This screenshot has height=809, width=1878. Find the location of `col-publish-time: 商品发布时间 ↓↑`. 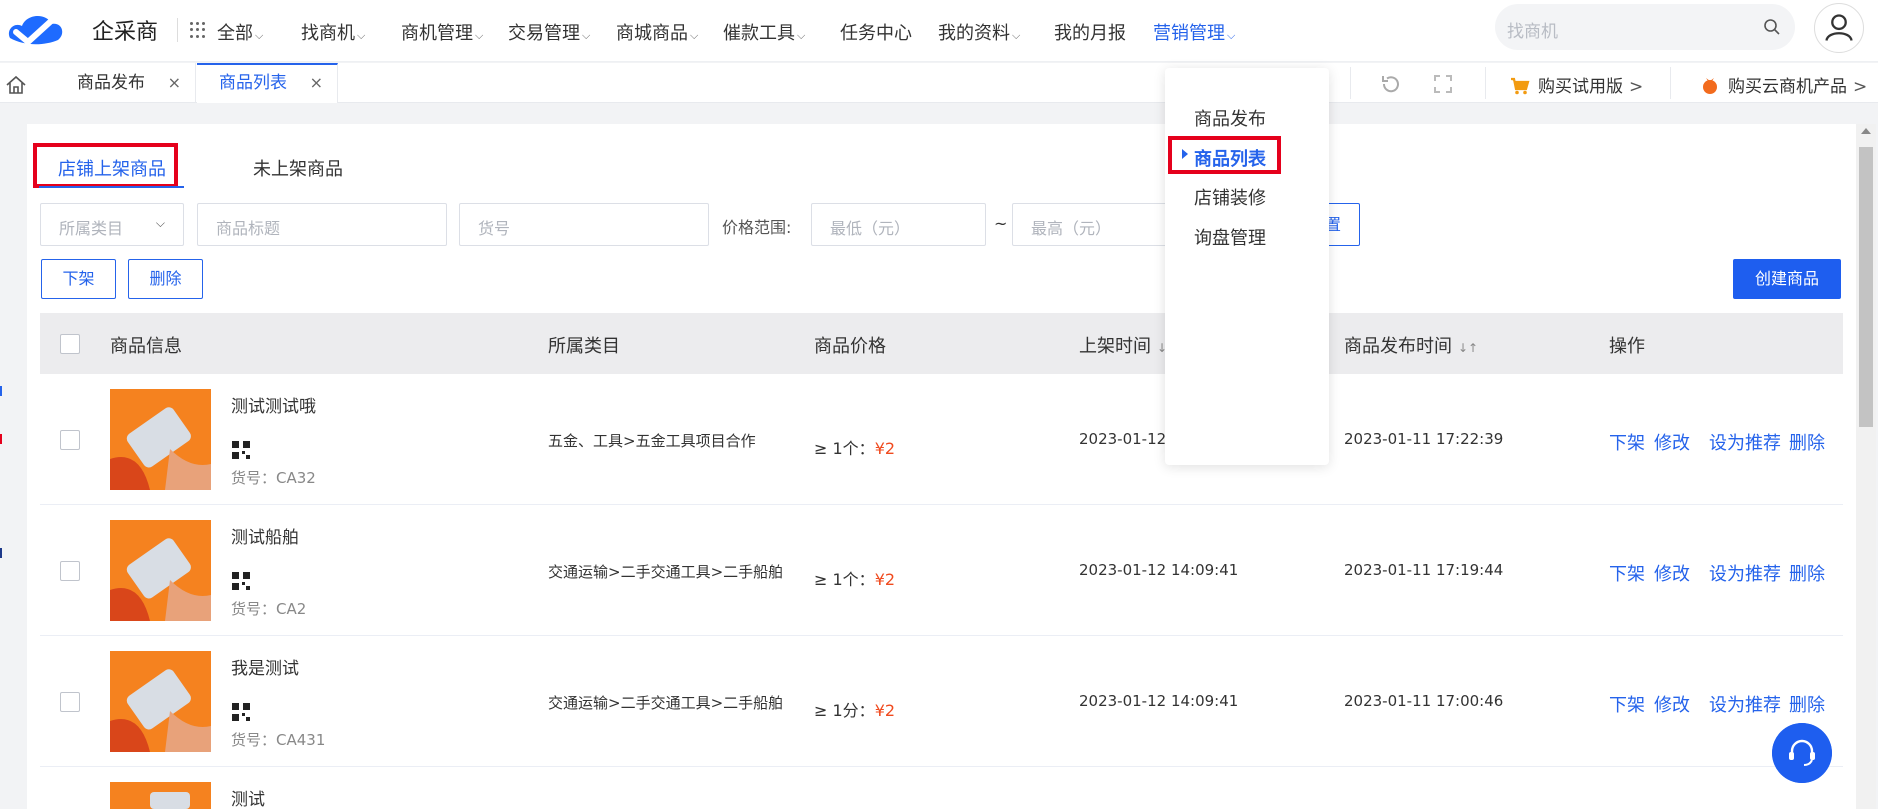

col-publish-time: 商品发布时间 ↓↑ is located at coordinates (1411, 345).